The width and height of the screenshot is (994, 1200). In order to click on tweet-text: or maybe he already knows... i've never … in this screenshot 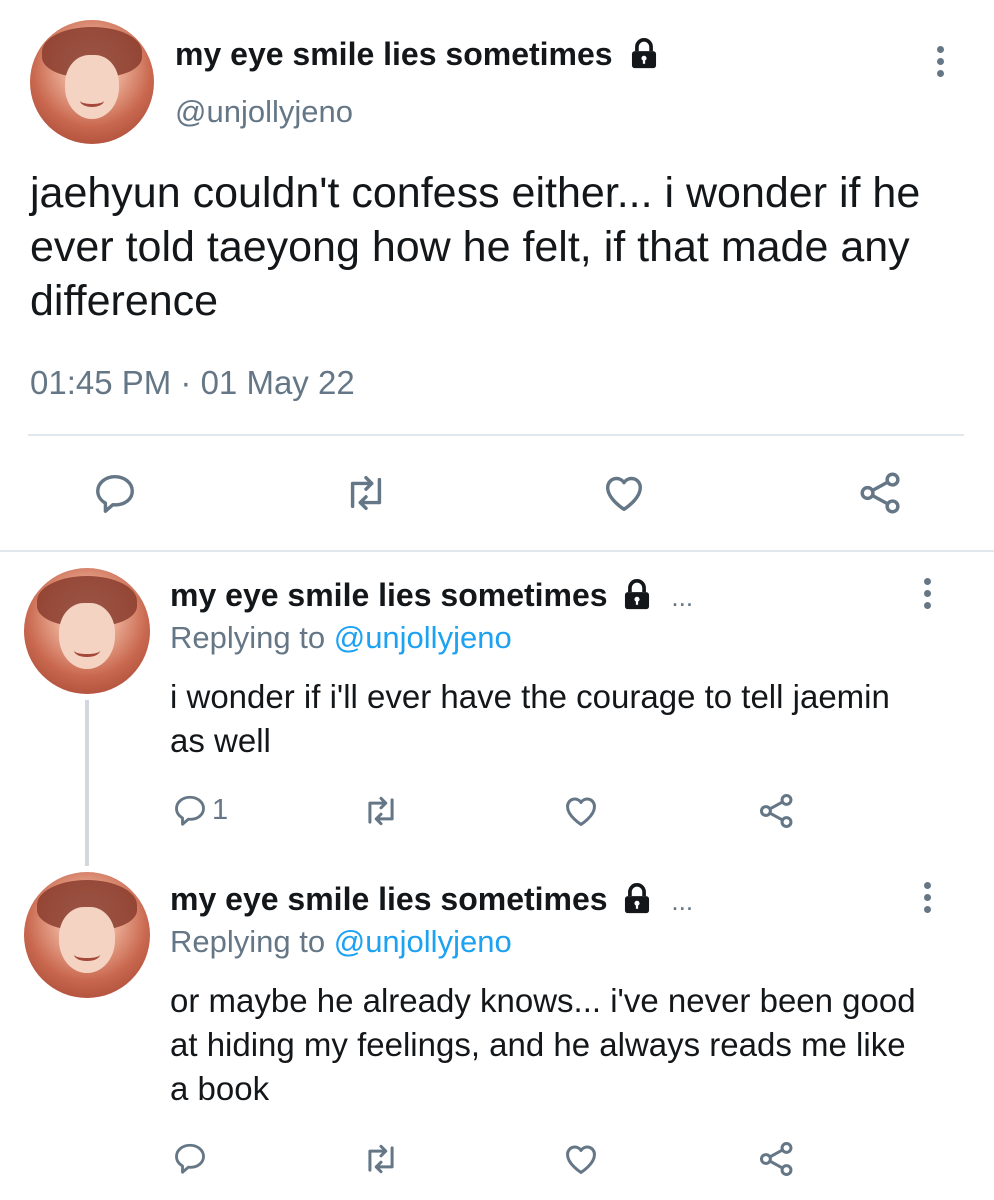, I will do `click(543, 1044)`.